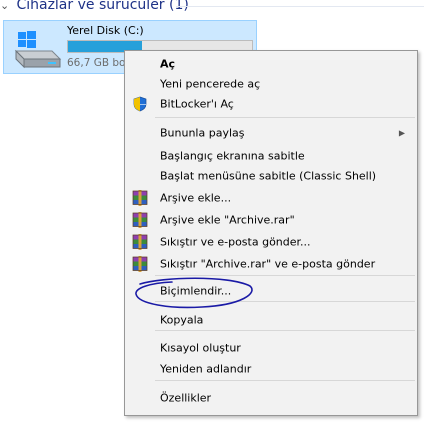  What do you see at coordinates (197, 104) in the screenshot?
I see `menu-item-label: BitLocker'ı Aç` at bounding box center [197, 104].